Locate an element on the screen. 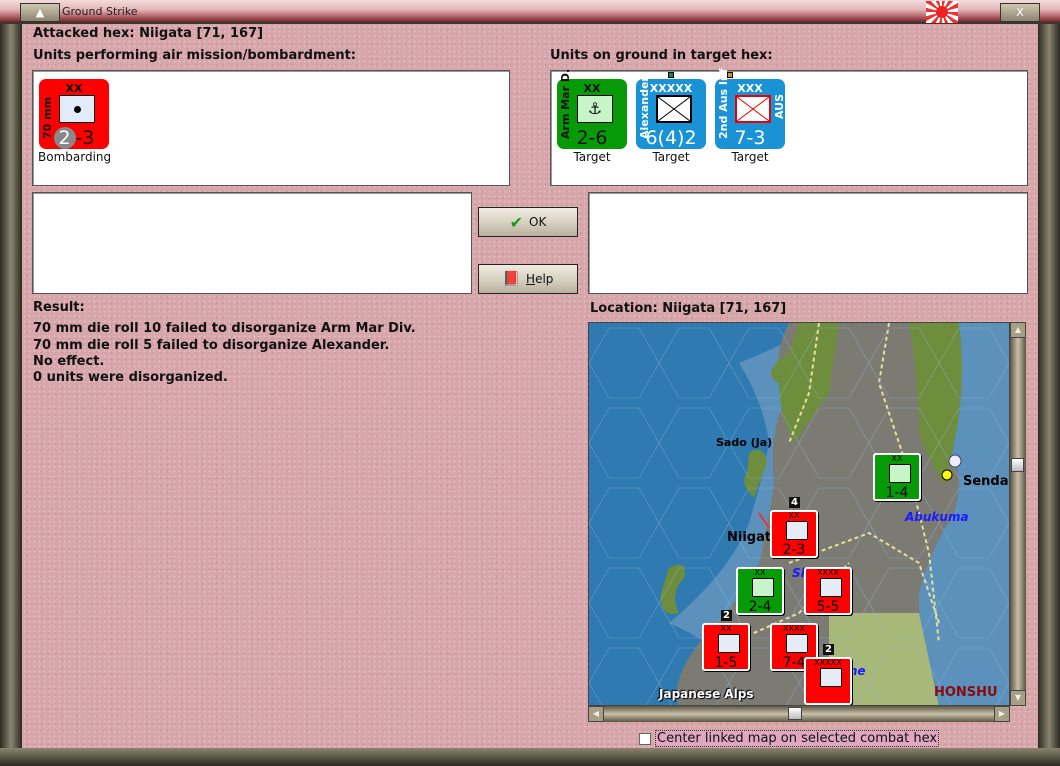 The image size is (1060, 766). vertical-scroll-thumb is located at coordinates (1017, 465).